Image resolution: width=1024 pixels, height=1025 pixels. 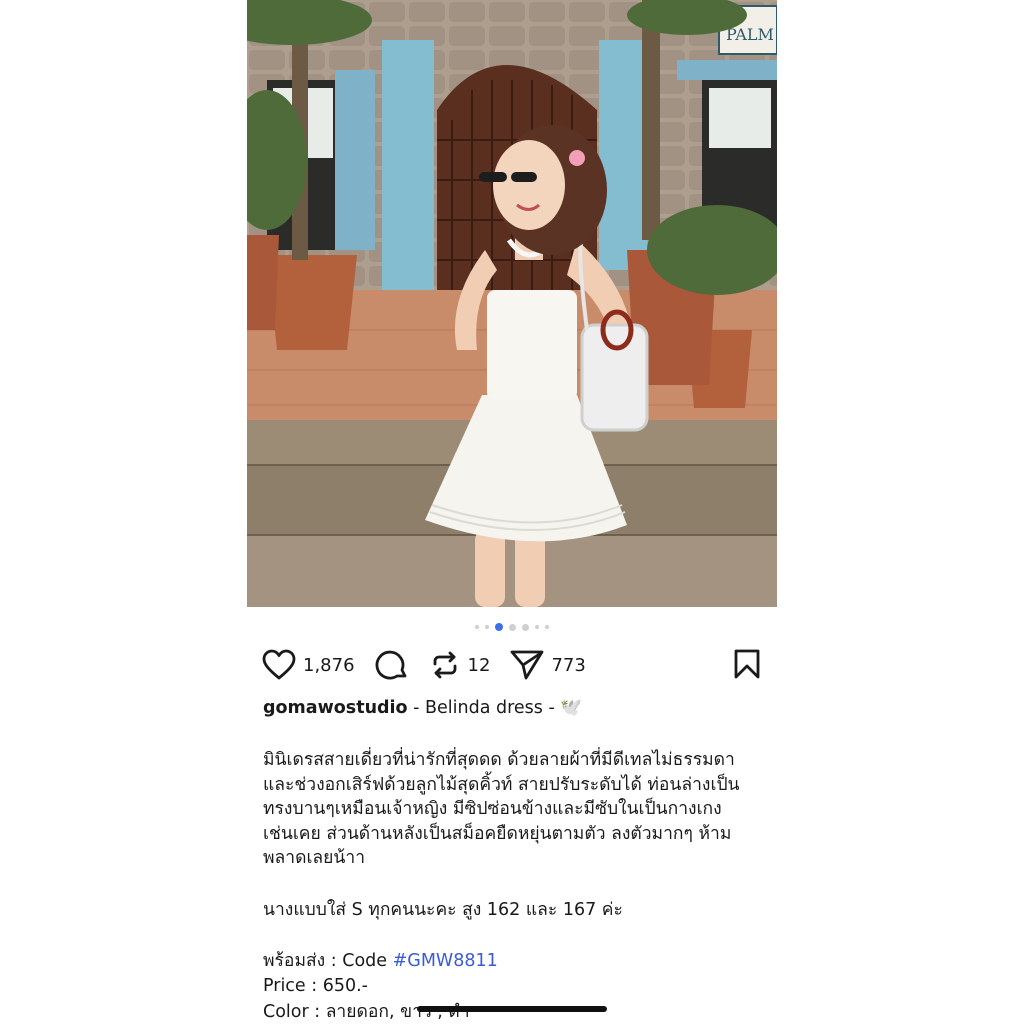 I want to click on send-icon, so click(x=527, y=665).